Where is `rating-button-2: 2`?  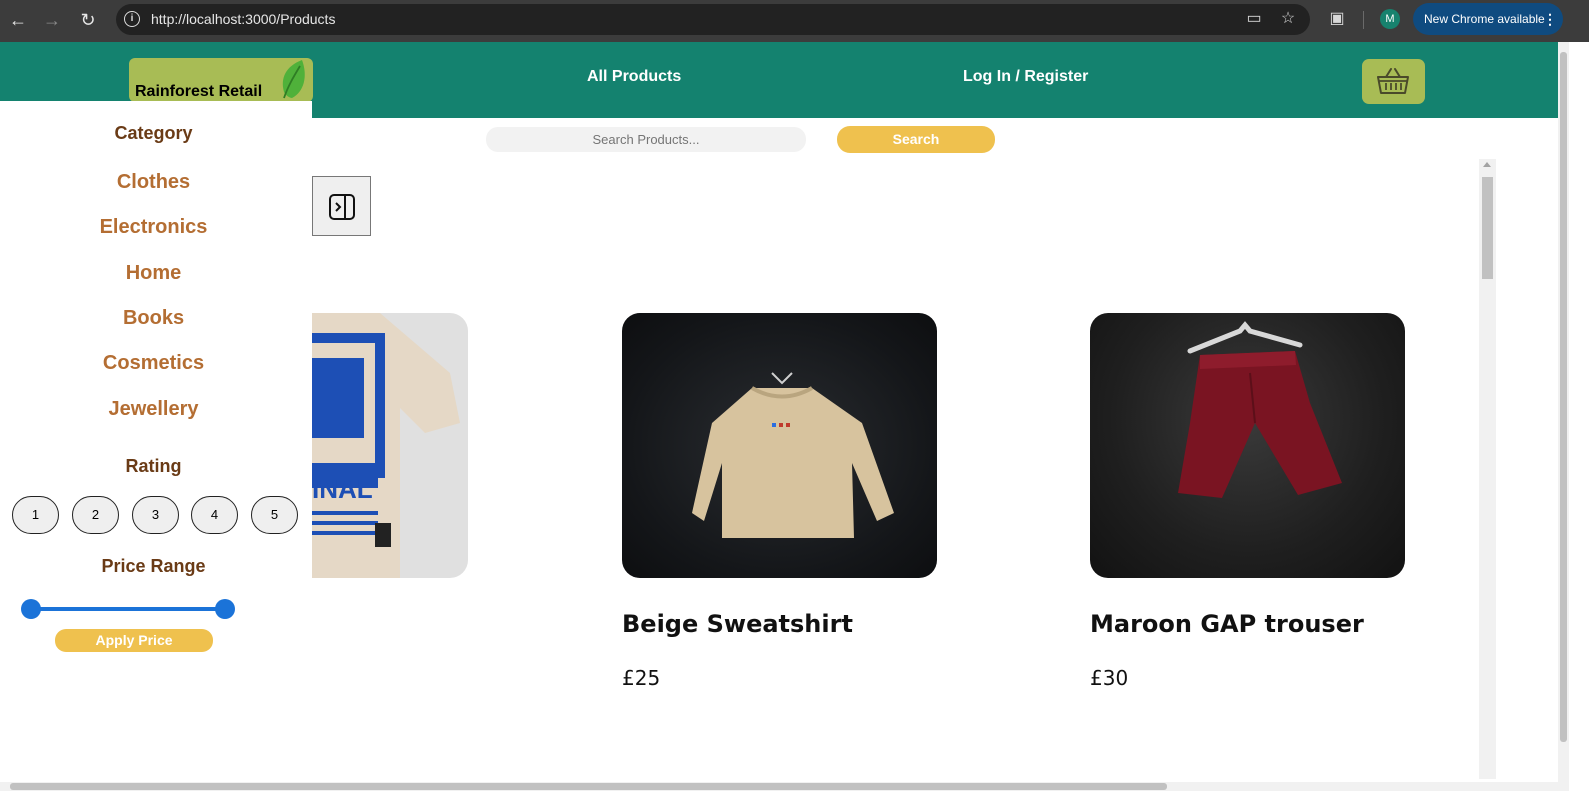 rating-button-2: 2 is located at coordinates (95, 515).